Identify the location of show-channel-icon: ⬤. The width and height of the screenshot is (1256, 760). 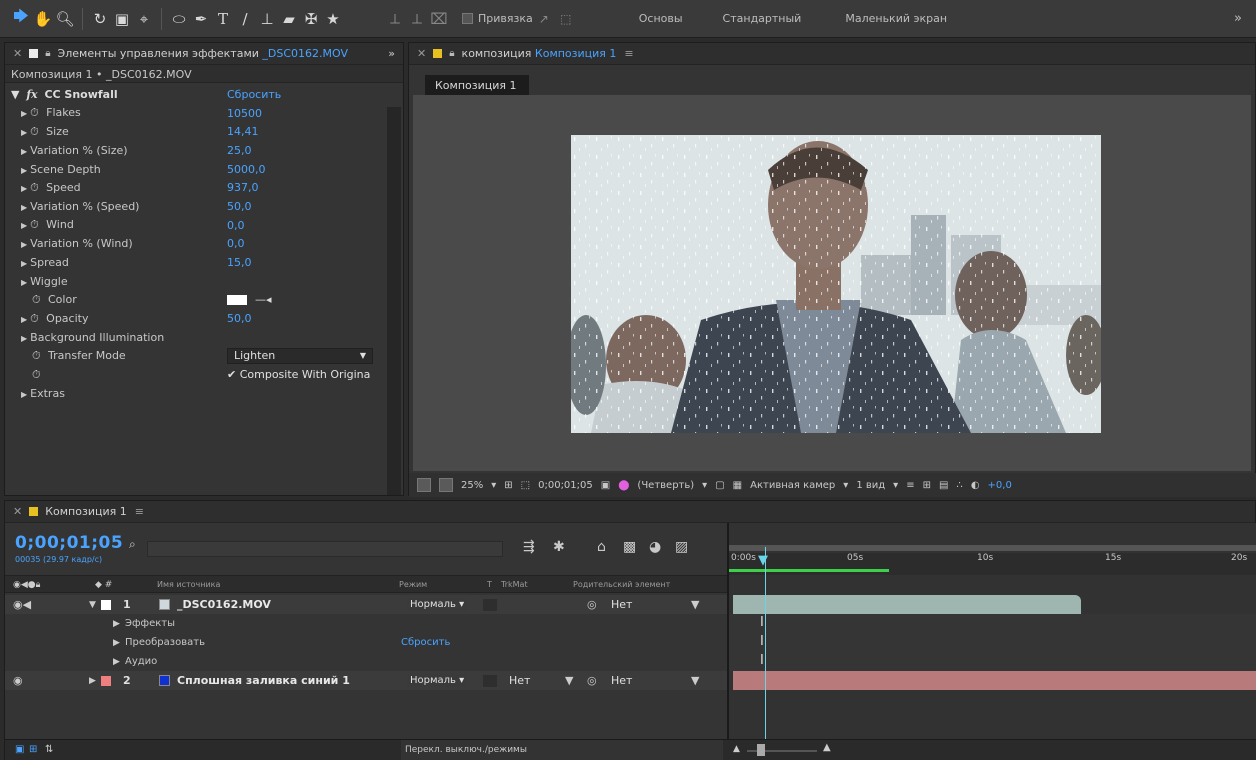
(623, 485).